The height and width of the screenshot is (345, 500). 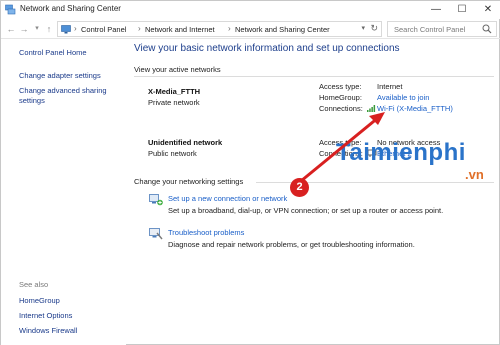 I want to click on homegroup-label: HomeGroup:, so click(x=340, y=97).